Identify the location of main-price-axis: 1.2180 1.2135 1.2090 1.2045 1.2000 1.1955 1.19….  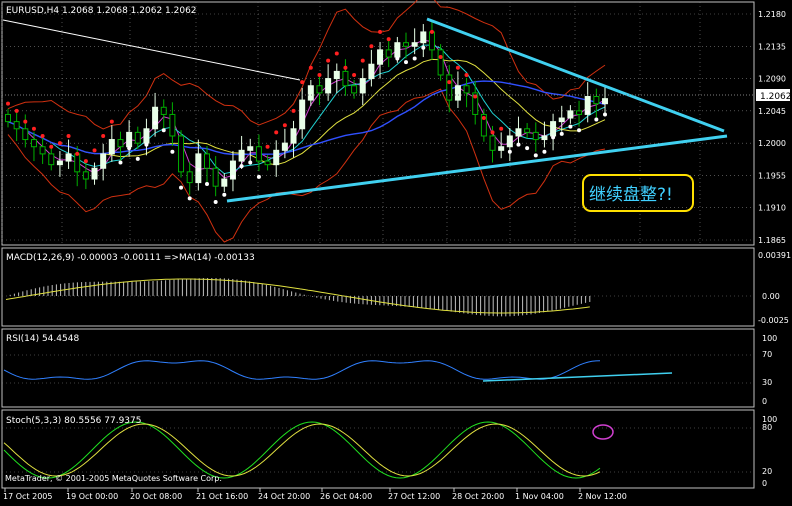
(772, 127).